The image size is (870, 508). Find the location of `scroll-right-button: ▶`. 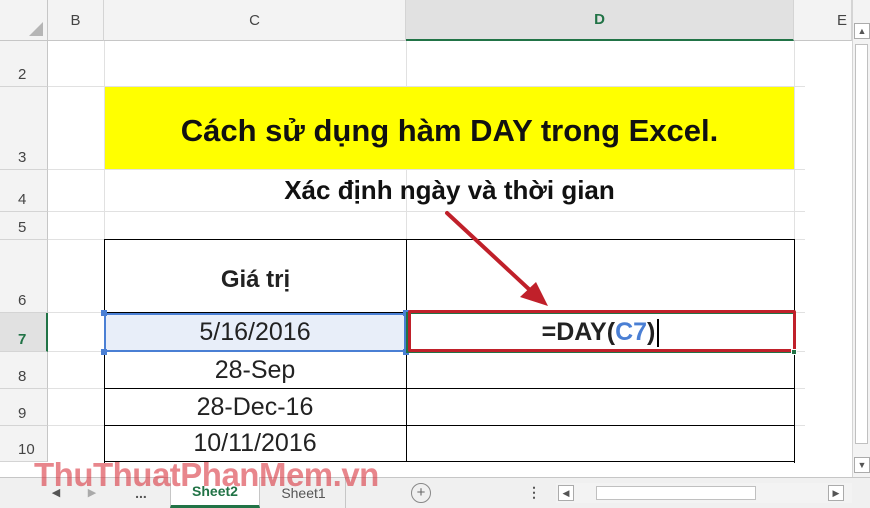

scroll-right-button: ▶ is located at coordinates (836, 493).